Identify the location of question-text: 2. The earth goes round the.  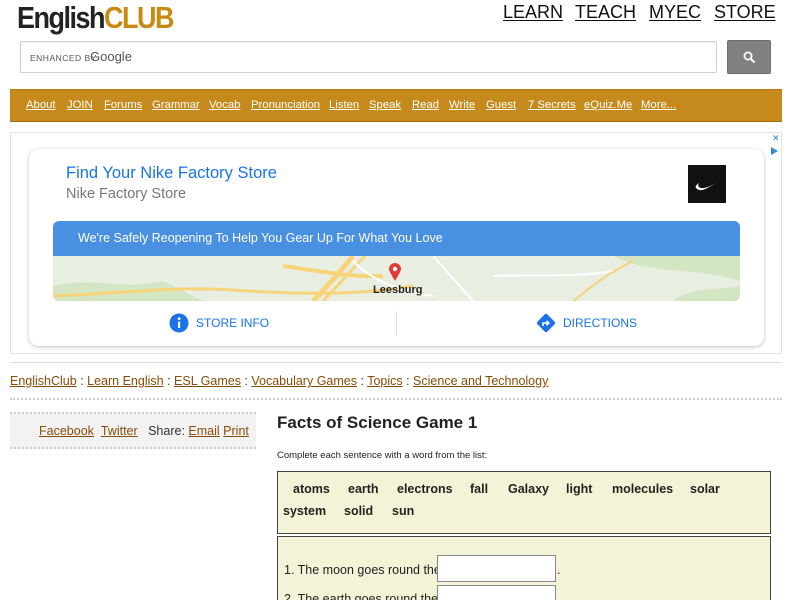
(361, 596).